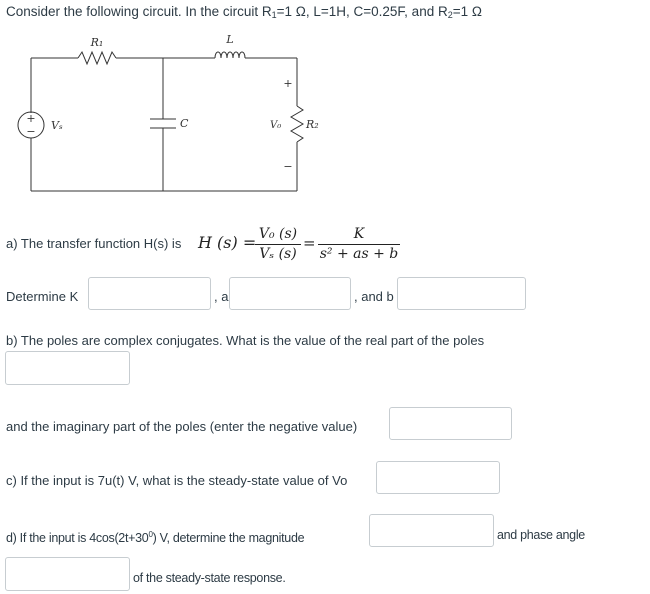  Describe the element at coordinates (438, 477) in the screenshot. I see `steady-state-vo-input` at that location.